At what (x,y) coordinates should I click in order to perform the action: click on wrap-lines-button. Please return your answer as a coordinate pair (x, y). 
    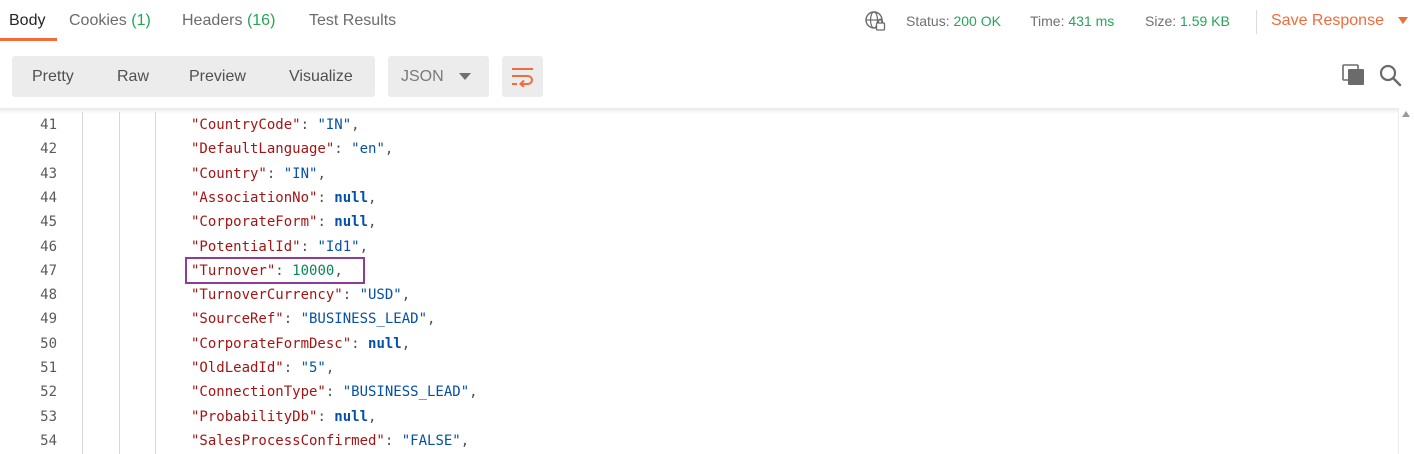
    Looking at the image, I should click on (522, 76).